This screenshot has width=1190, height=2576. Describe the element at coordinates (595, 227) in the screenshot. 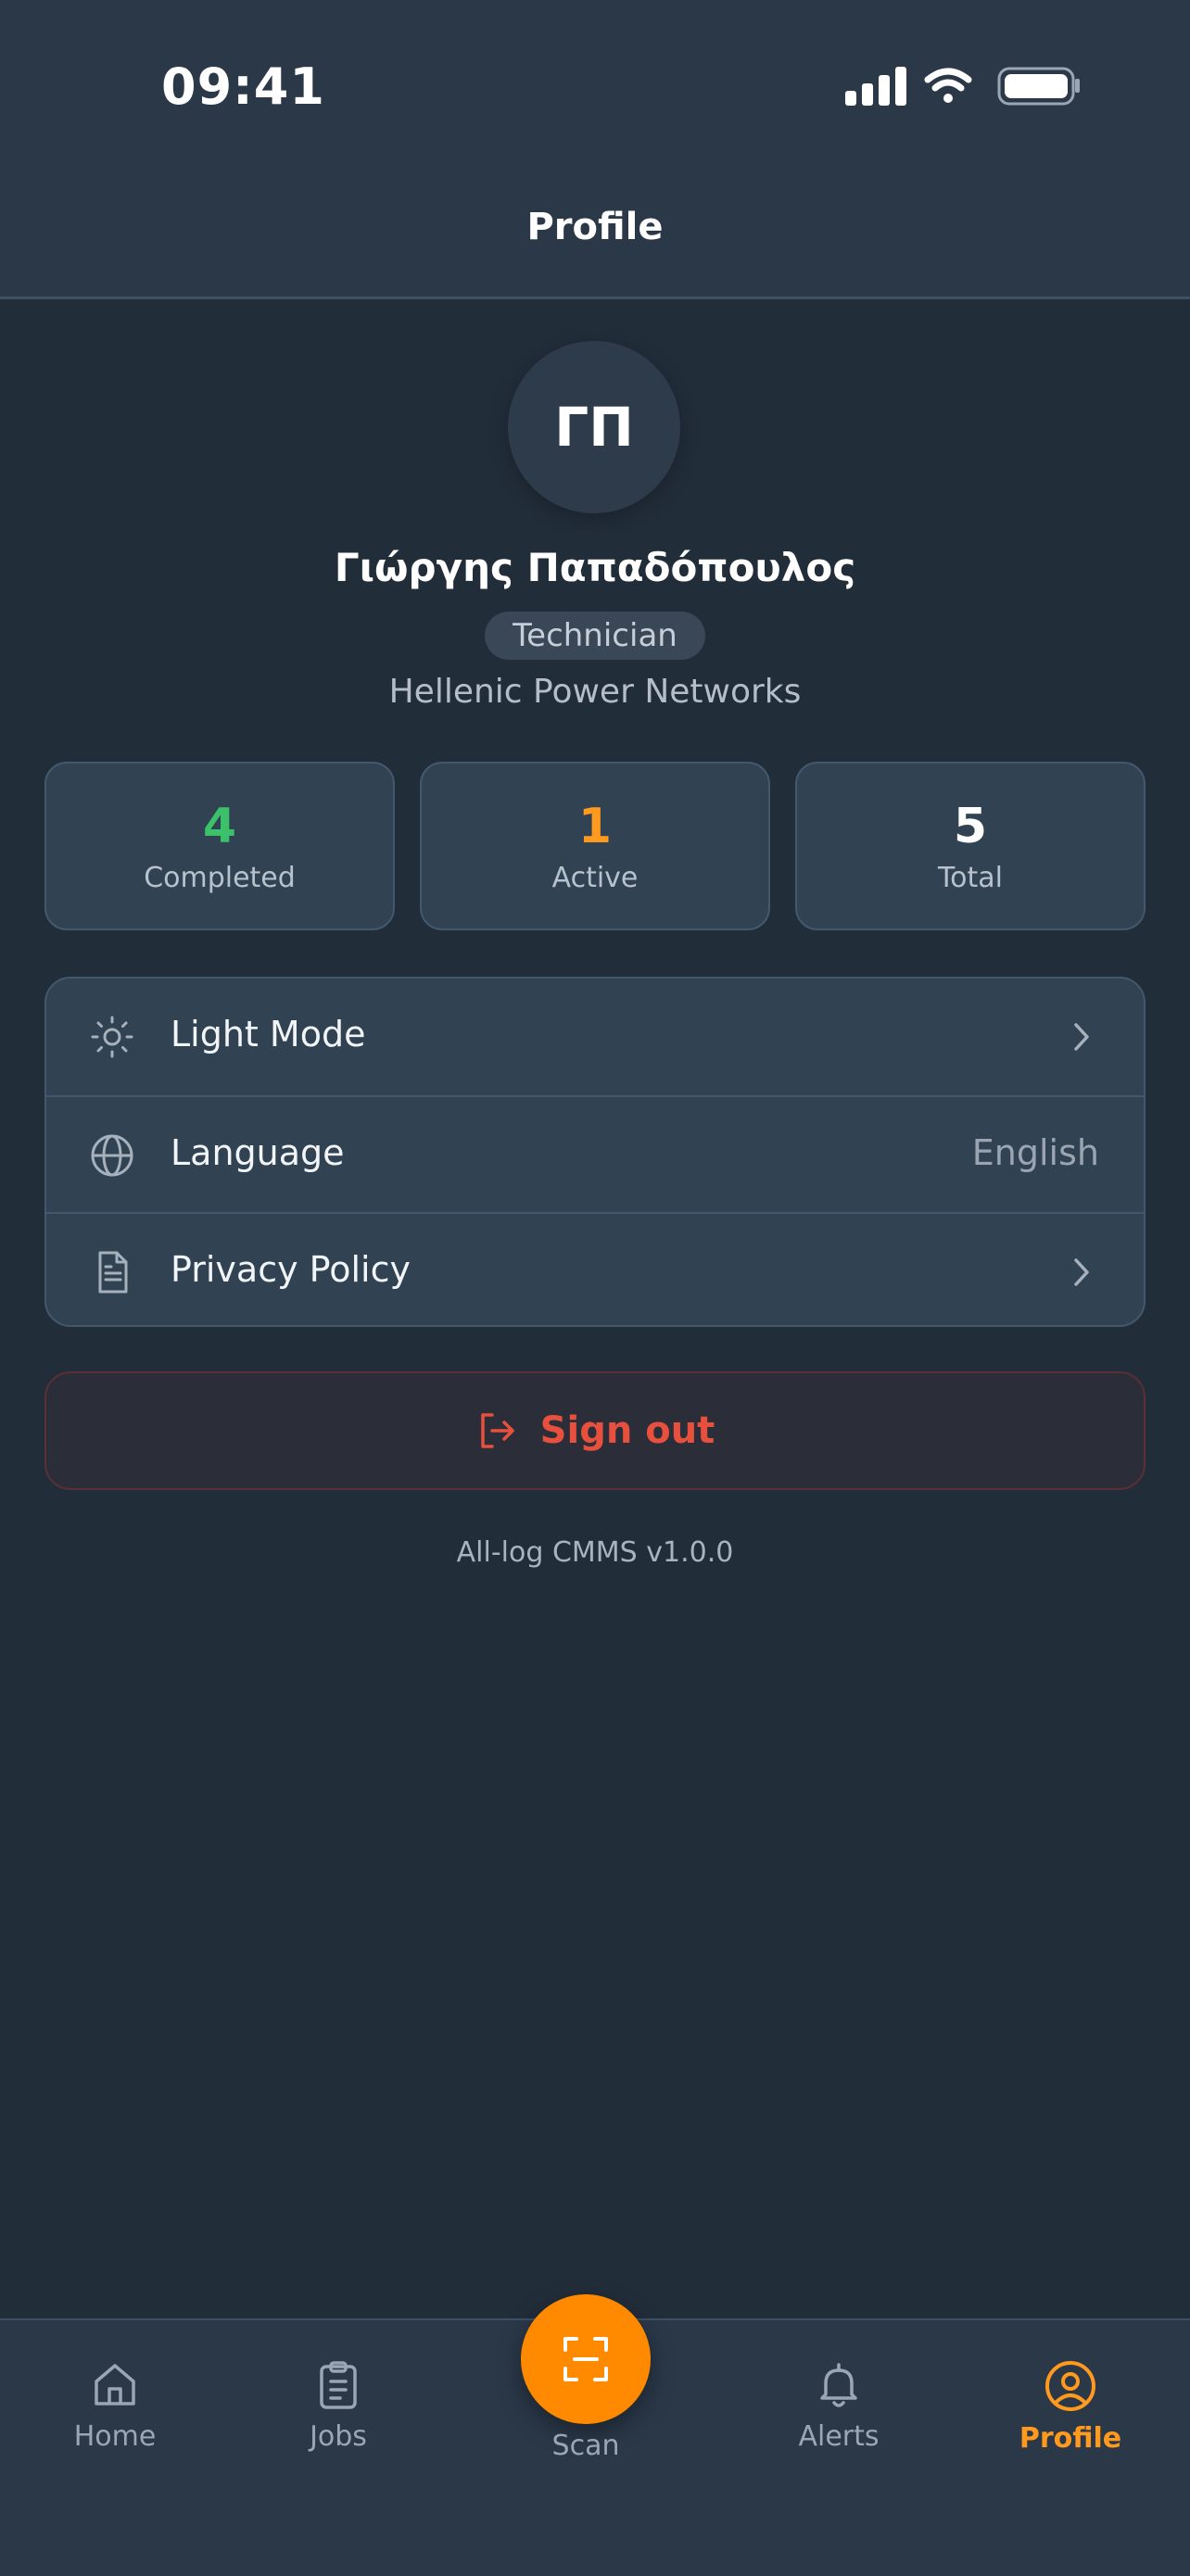

I see `page-title: Profile` at that location.